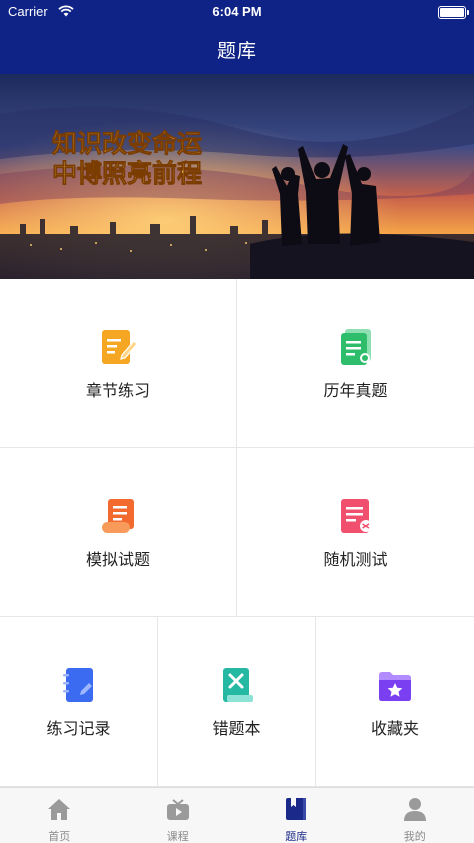 The height and width of the screenshot is (843, 474). Describe the element at coordinates (120, 347) in the screenshot. I see `pencil-notebook-icon` at that location.